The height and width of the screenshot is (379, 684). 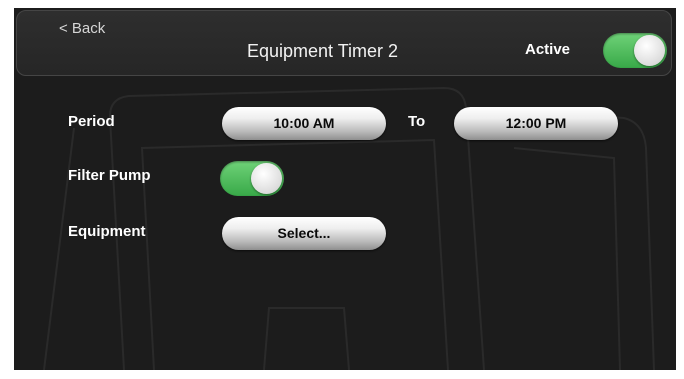 What do you see at coordinates (323, 51) in the screenshot?
I see `page-title: Equipment Timer 2` at bounding box center [323, 51].